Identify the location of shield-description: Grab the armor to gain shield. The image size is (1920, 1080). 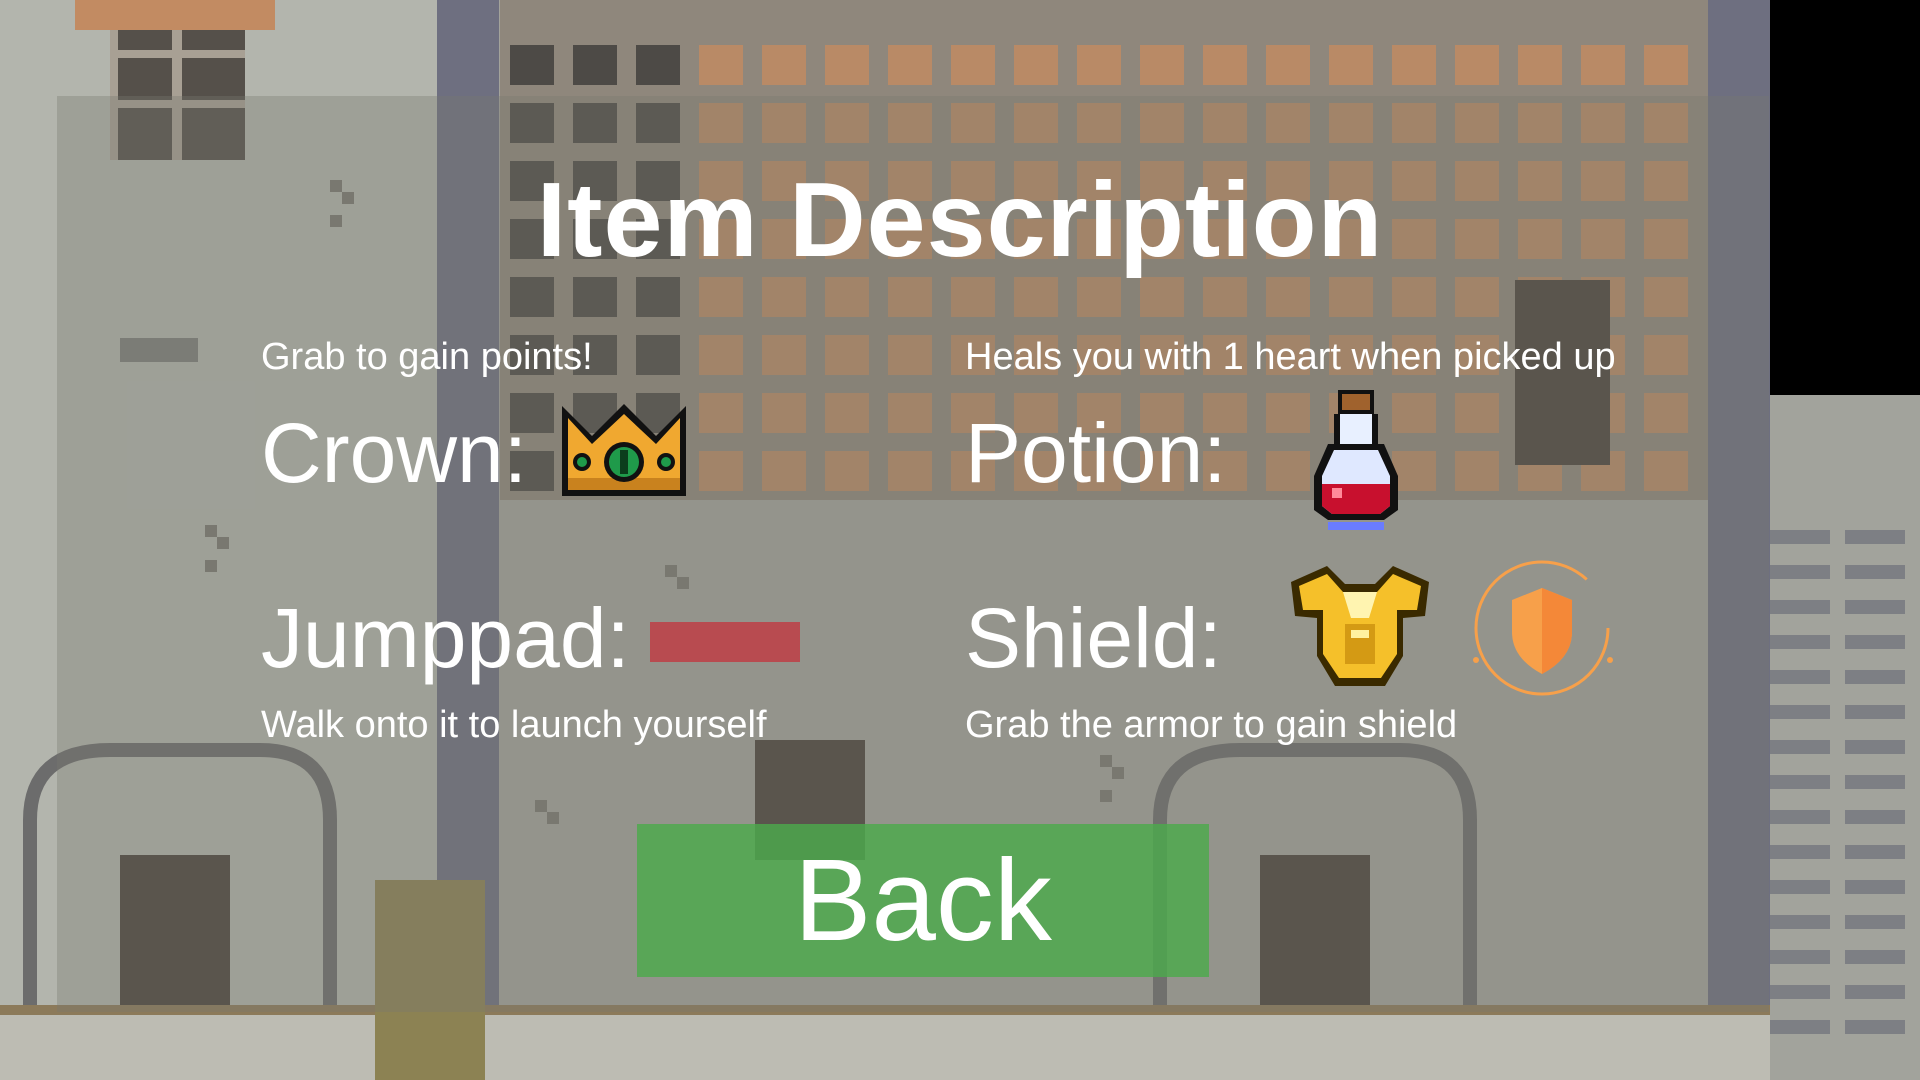
(1211, 725).